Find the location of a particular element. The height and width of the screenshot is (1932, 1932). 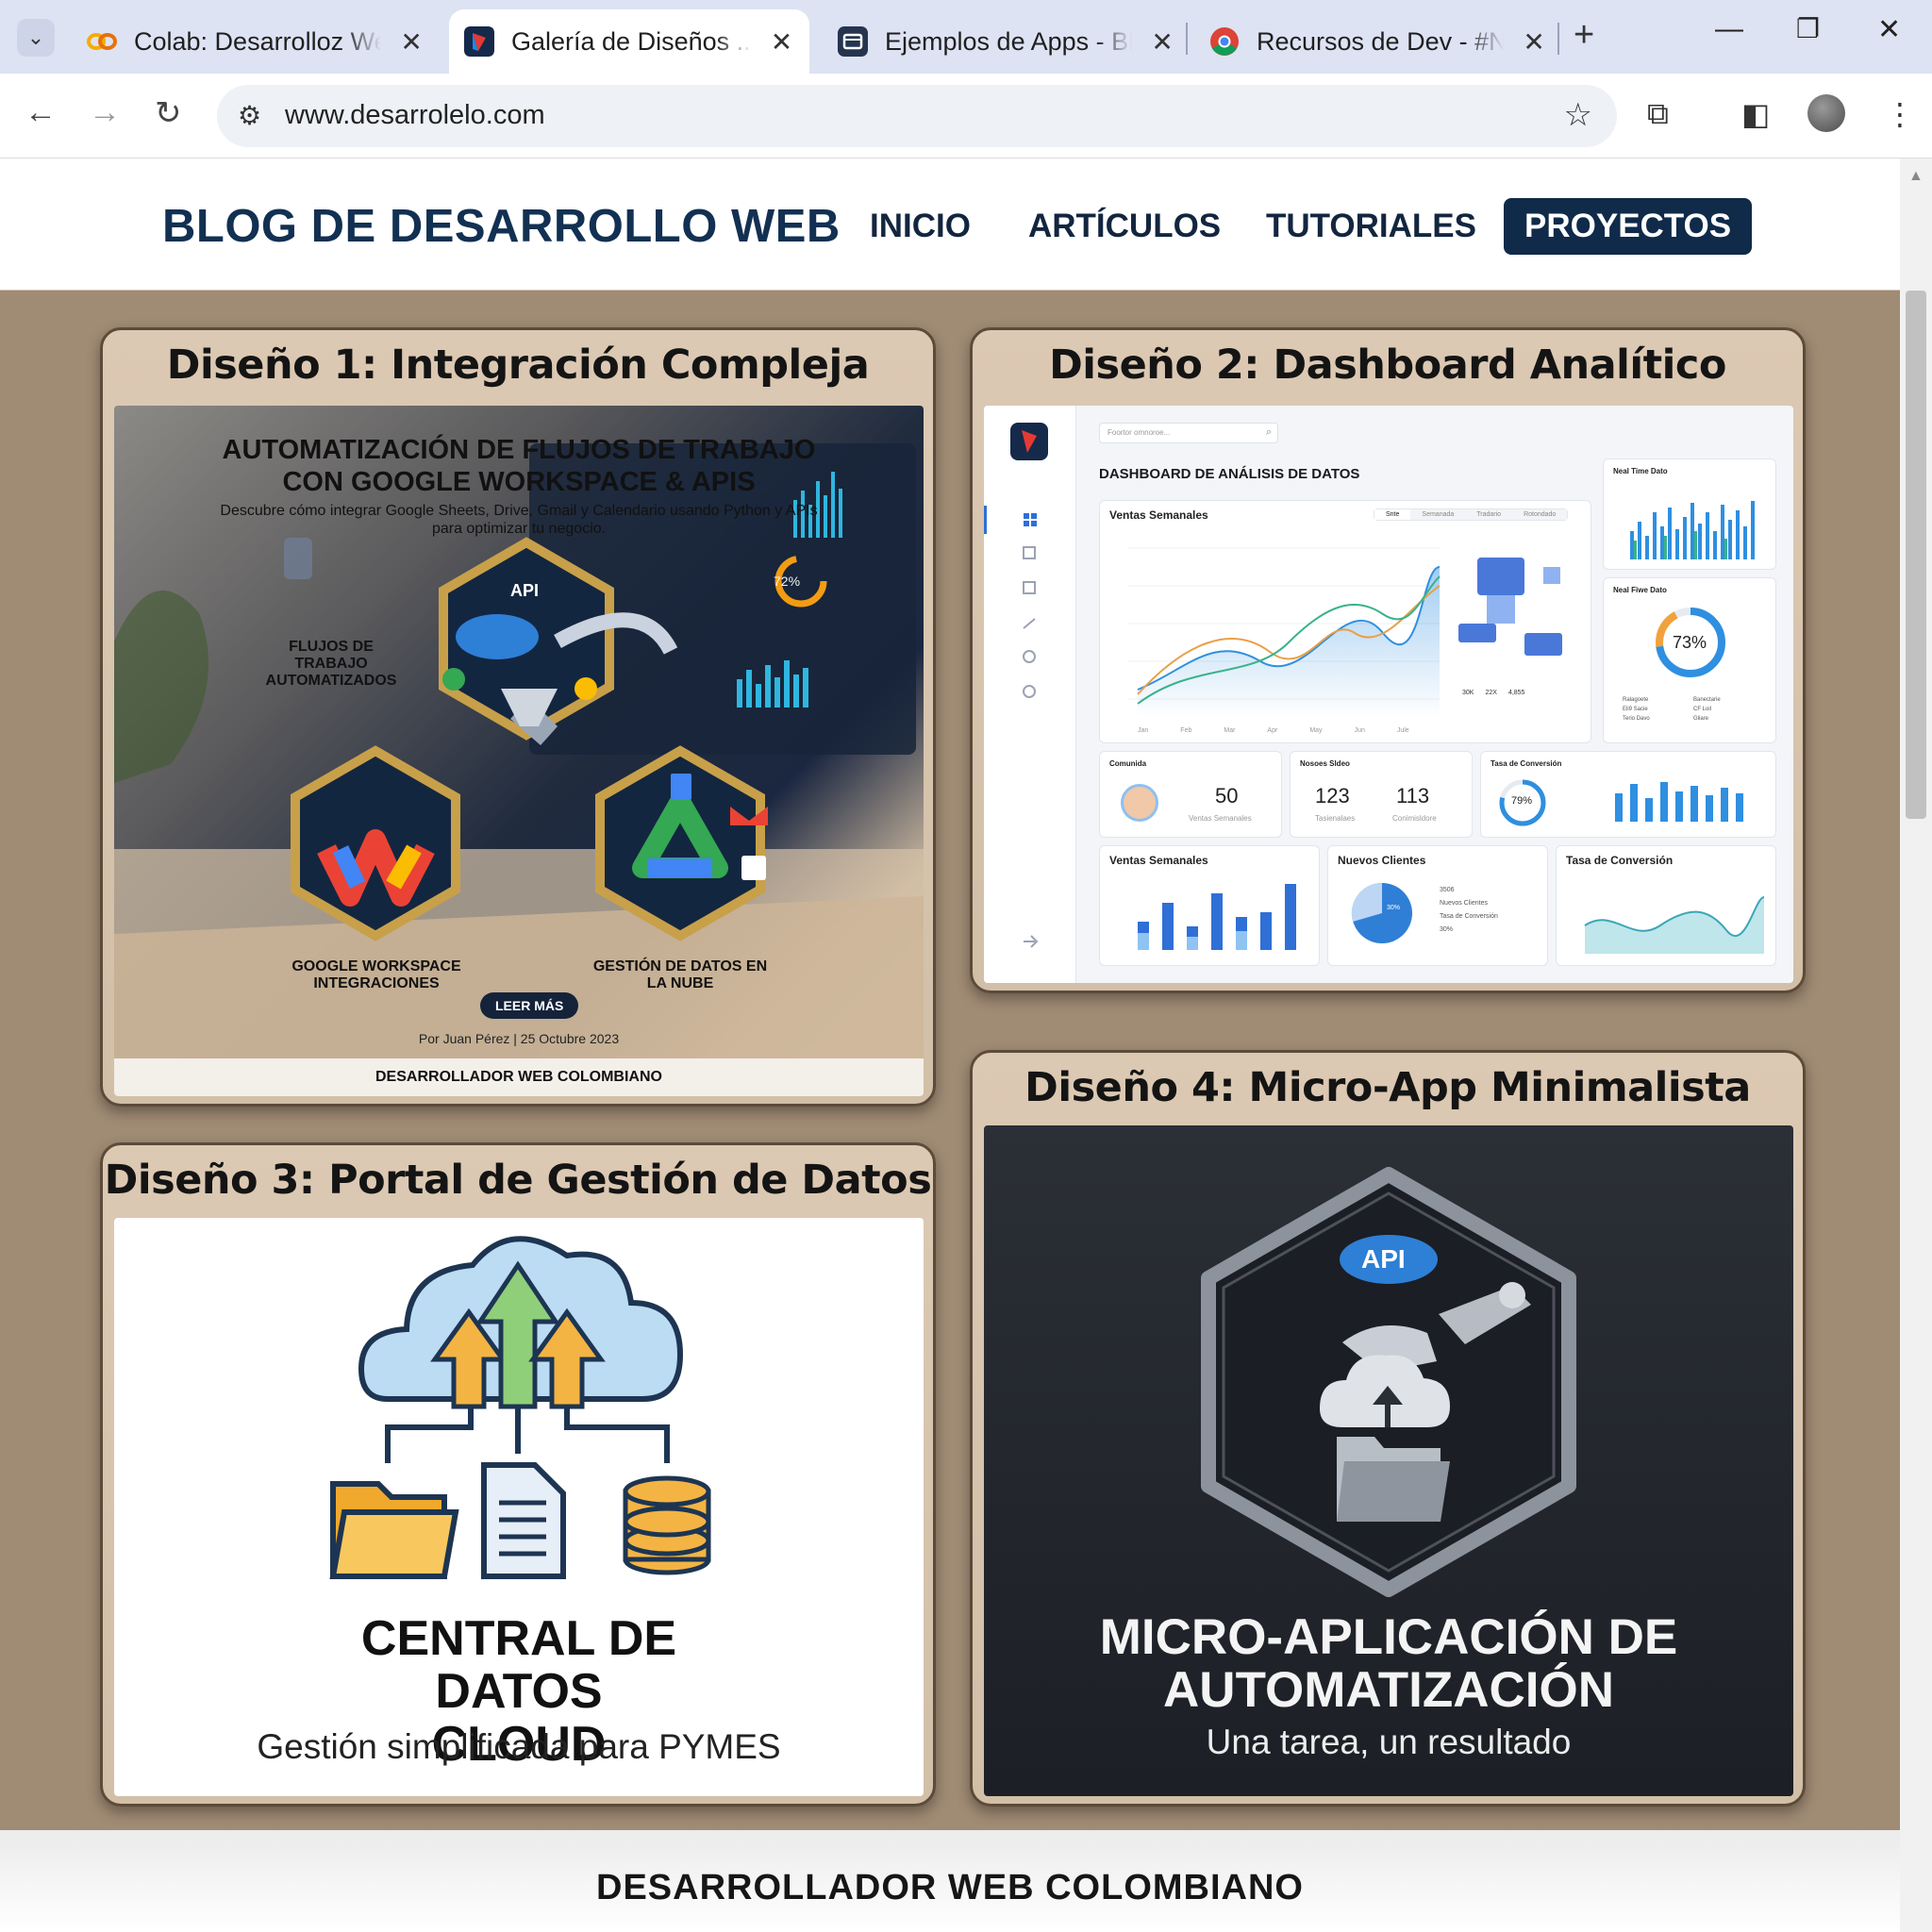

tab-ejemplos: Ejemplos de Apps - Blbl ✕ is located at coordinates (1007, 41).